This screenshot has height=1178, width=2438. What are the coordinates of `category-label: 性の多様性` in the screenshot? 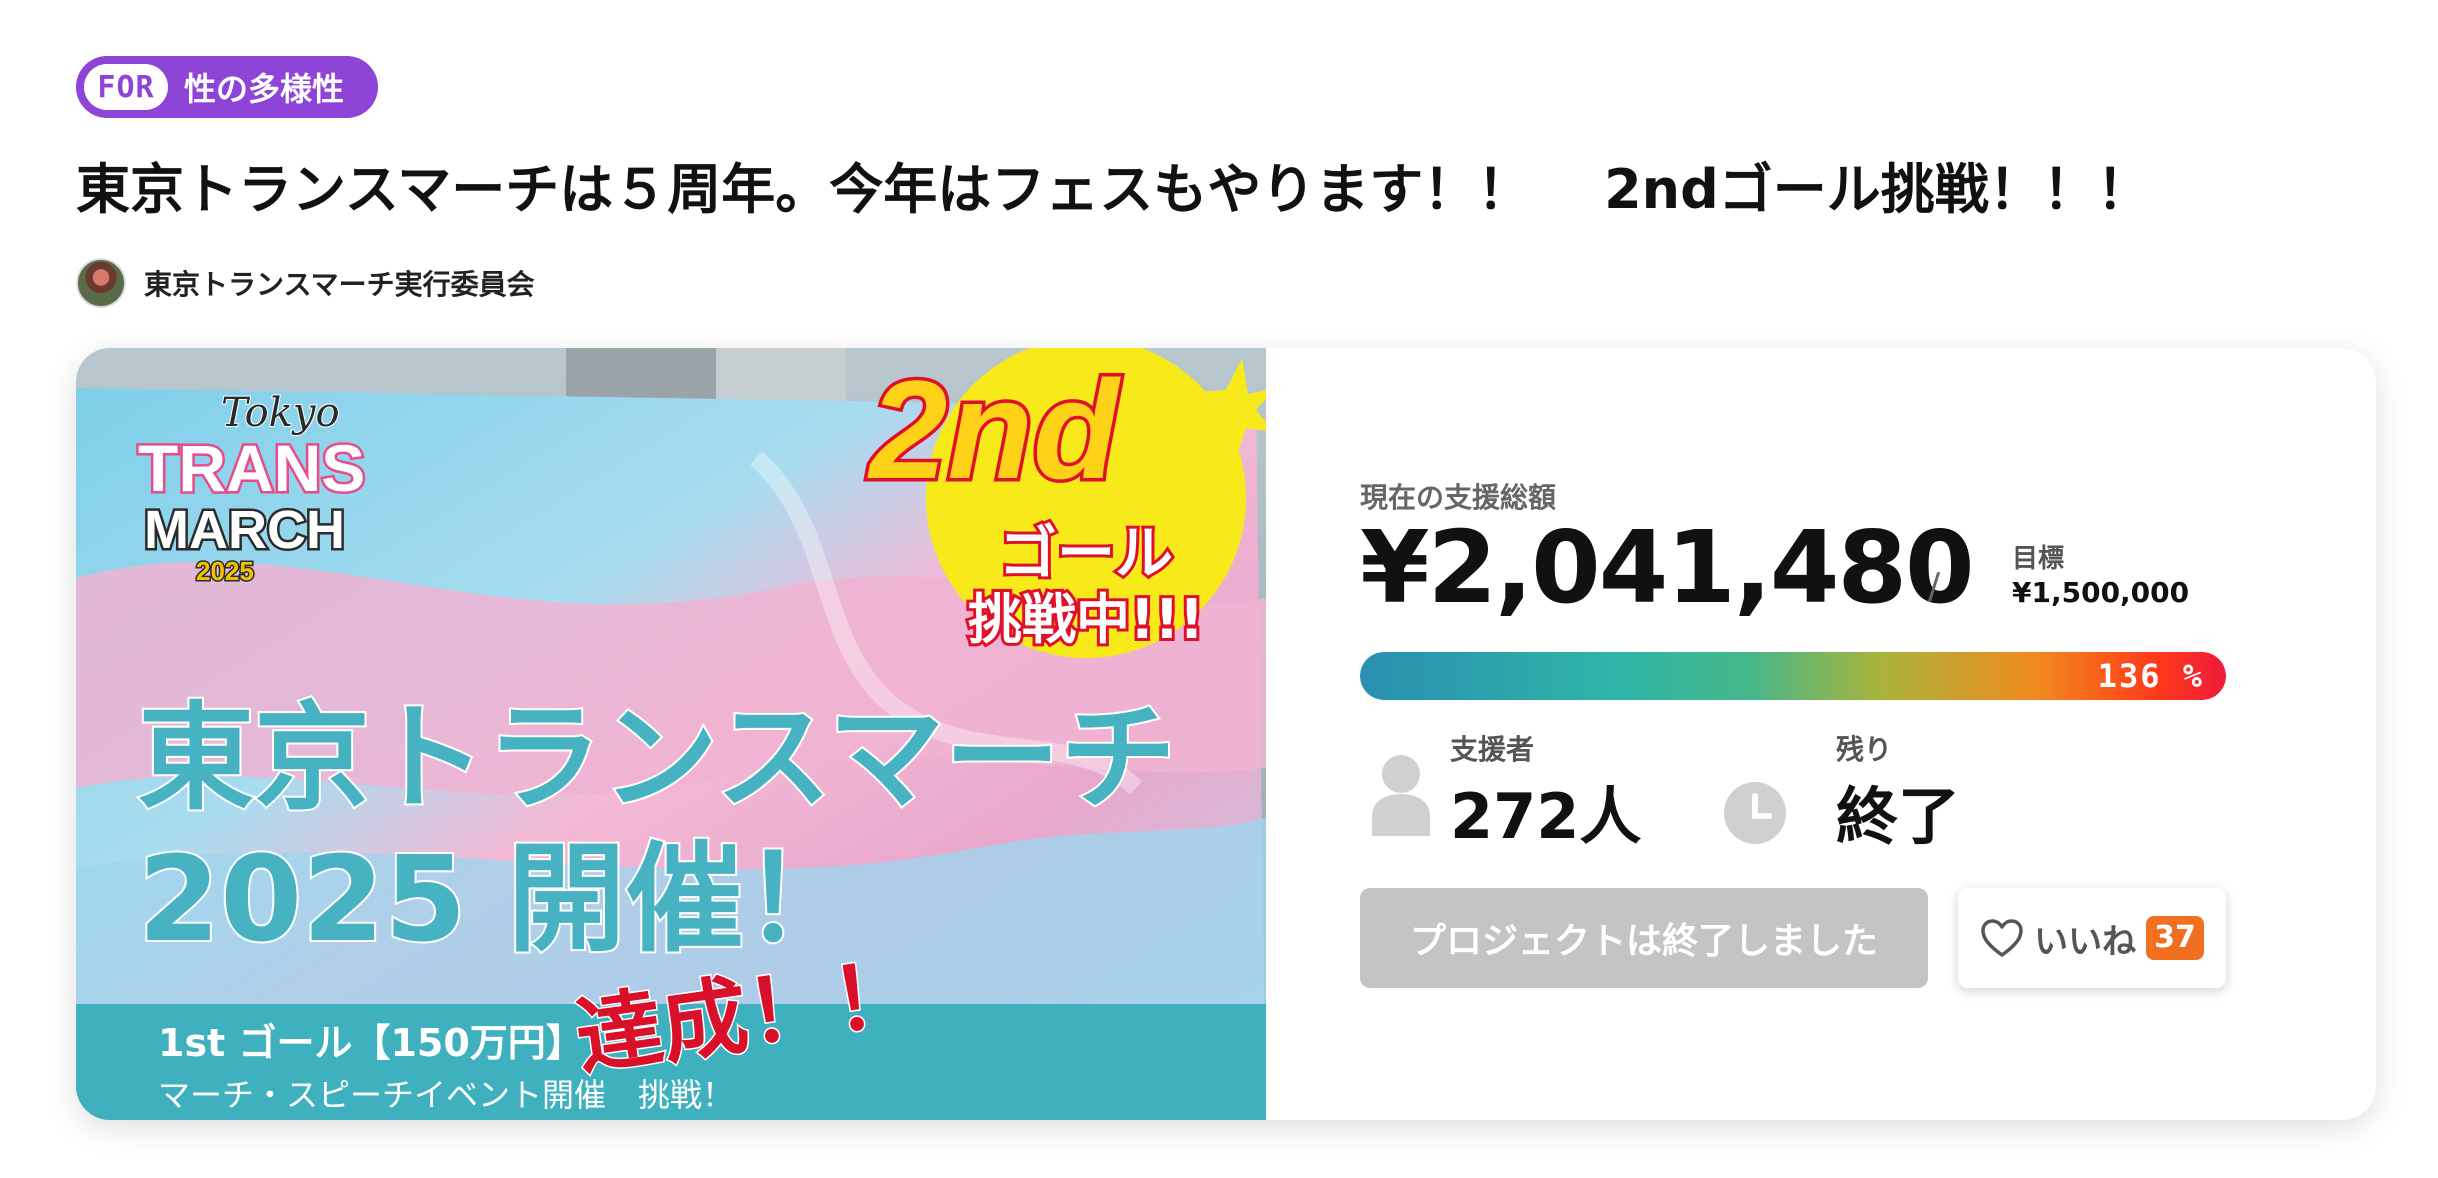 It's located at (264, 89).